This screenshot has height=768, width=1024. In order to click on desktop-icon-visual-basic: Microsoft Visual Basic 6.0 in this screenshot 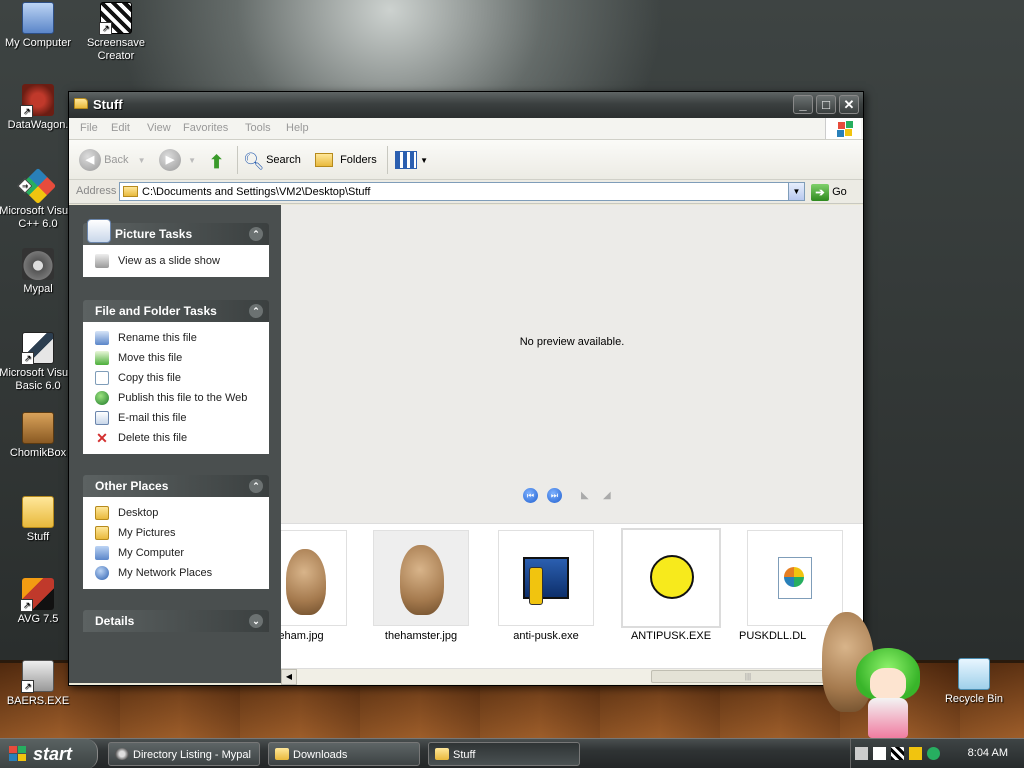, I will do `click(39, 362)`.